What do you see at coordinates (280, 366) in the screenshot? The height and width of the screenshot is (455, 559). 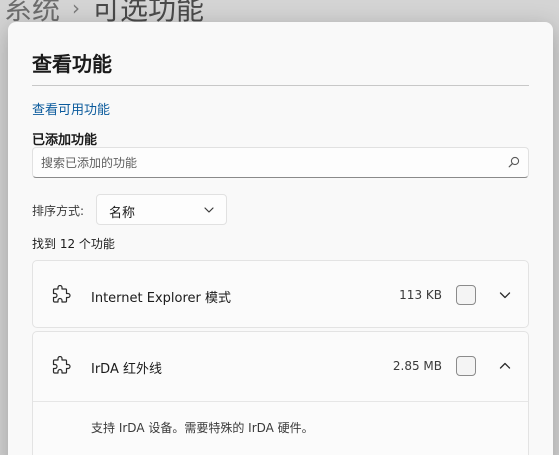 I see `feature-row-header: IrDA 红外线 2.85 MB` at bounding box center [280, 366].